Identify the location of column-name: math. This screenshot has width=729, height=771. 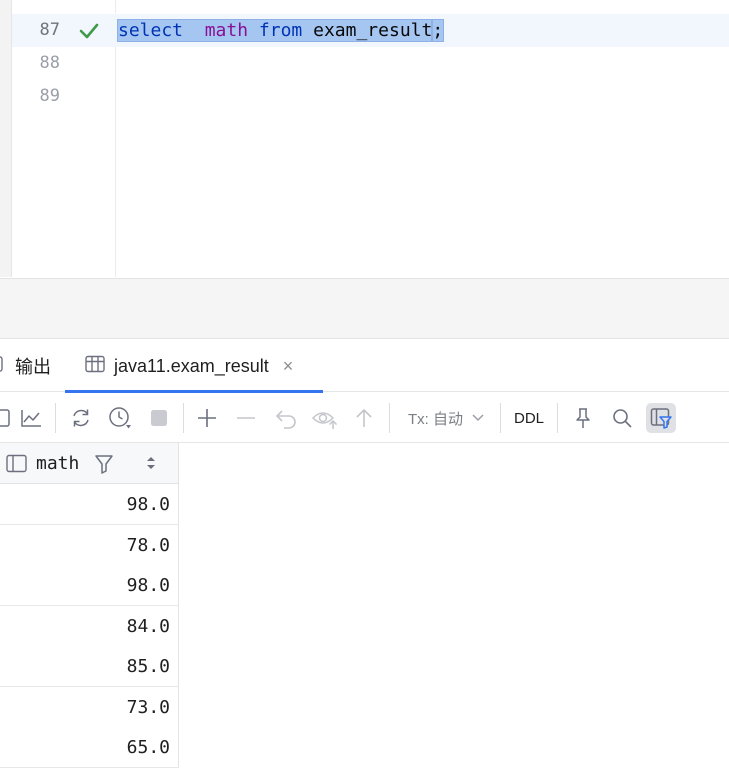
(58, 463).